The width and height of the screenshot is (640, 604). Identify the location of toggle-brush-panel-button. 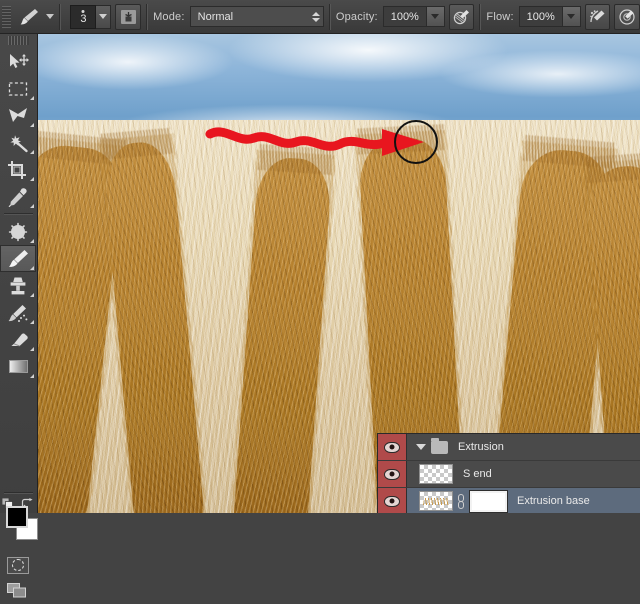
(128, 16).